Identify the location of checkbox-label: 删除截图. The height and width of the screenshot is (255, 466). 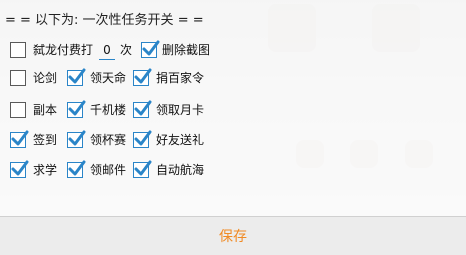
(186, 50).